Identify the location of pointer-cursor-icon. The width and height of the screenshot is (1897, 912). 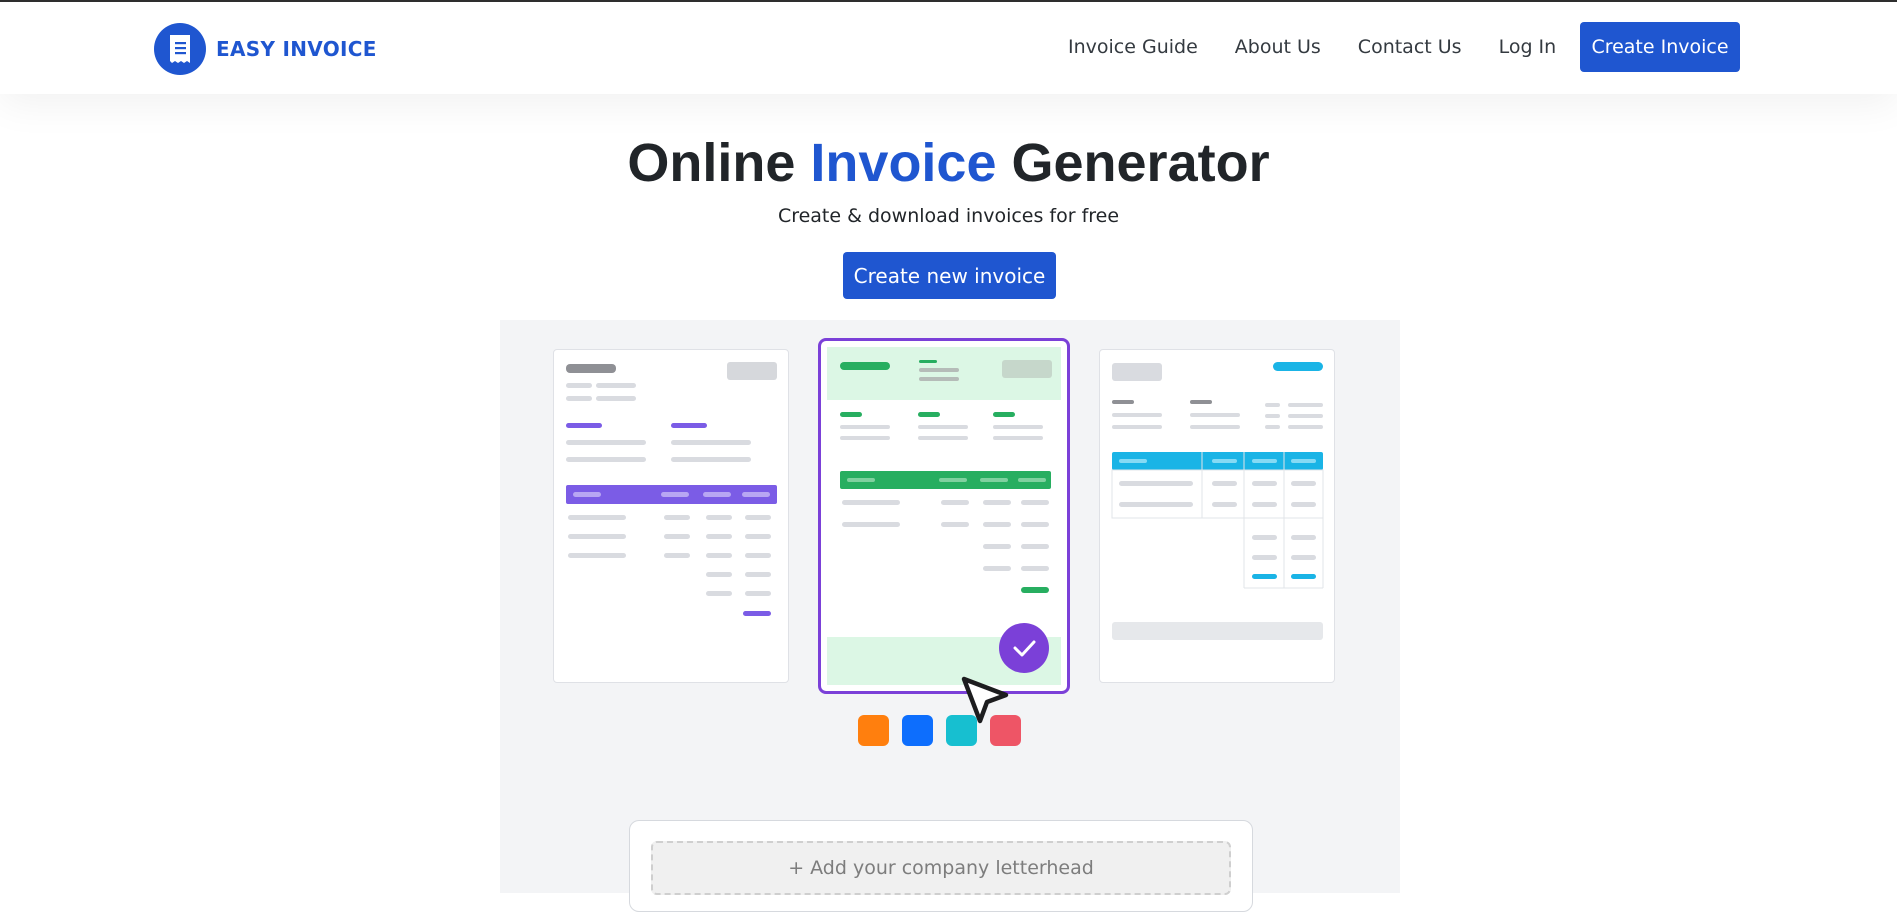
(986, 701).